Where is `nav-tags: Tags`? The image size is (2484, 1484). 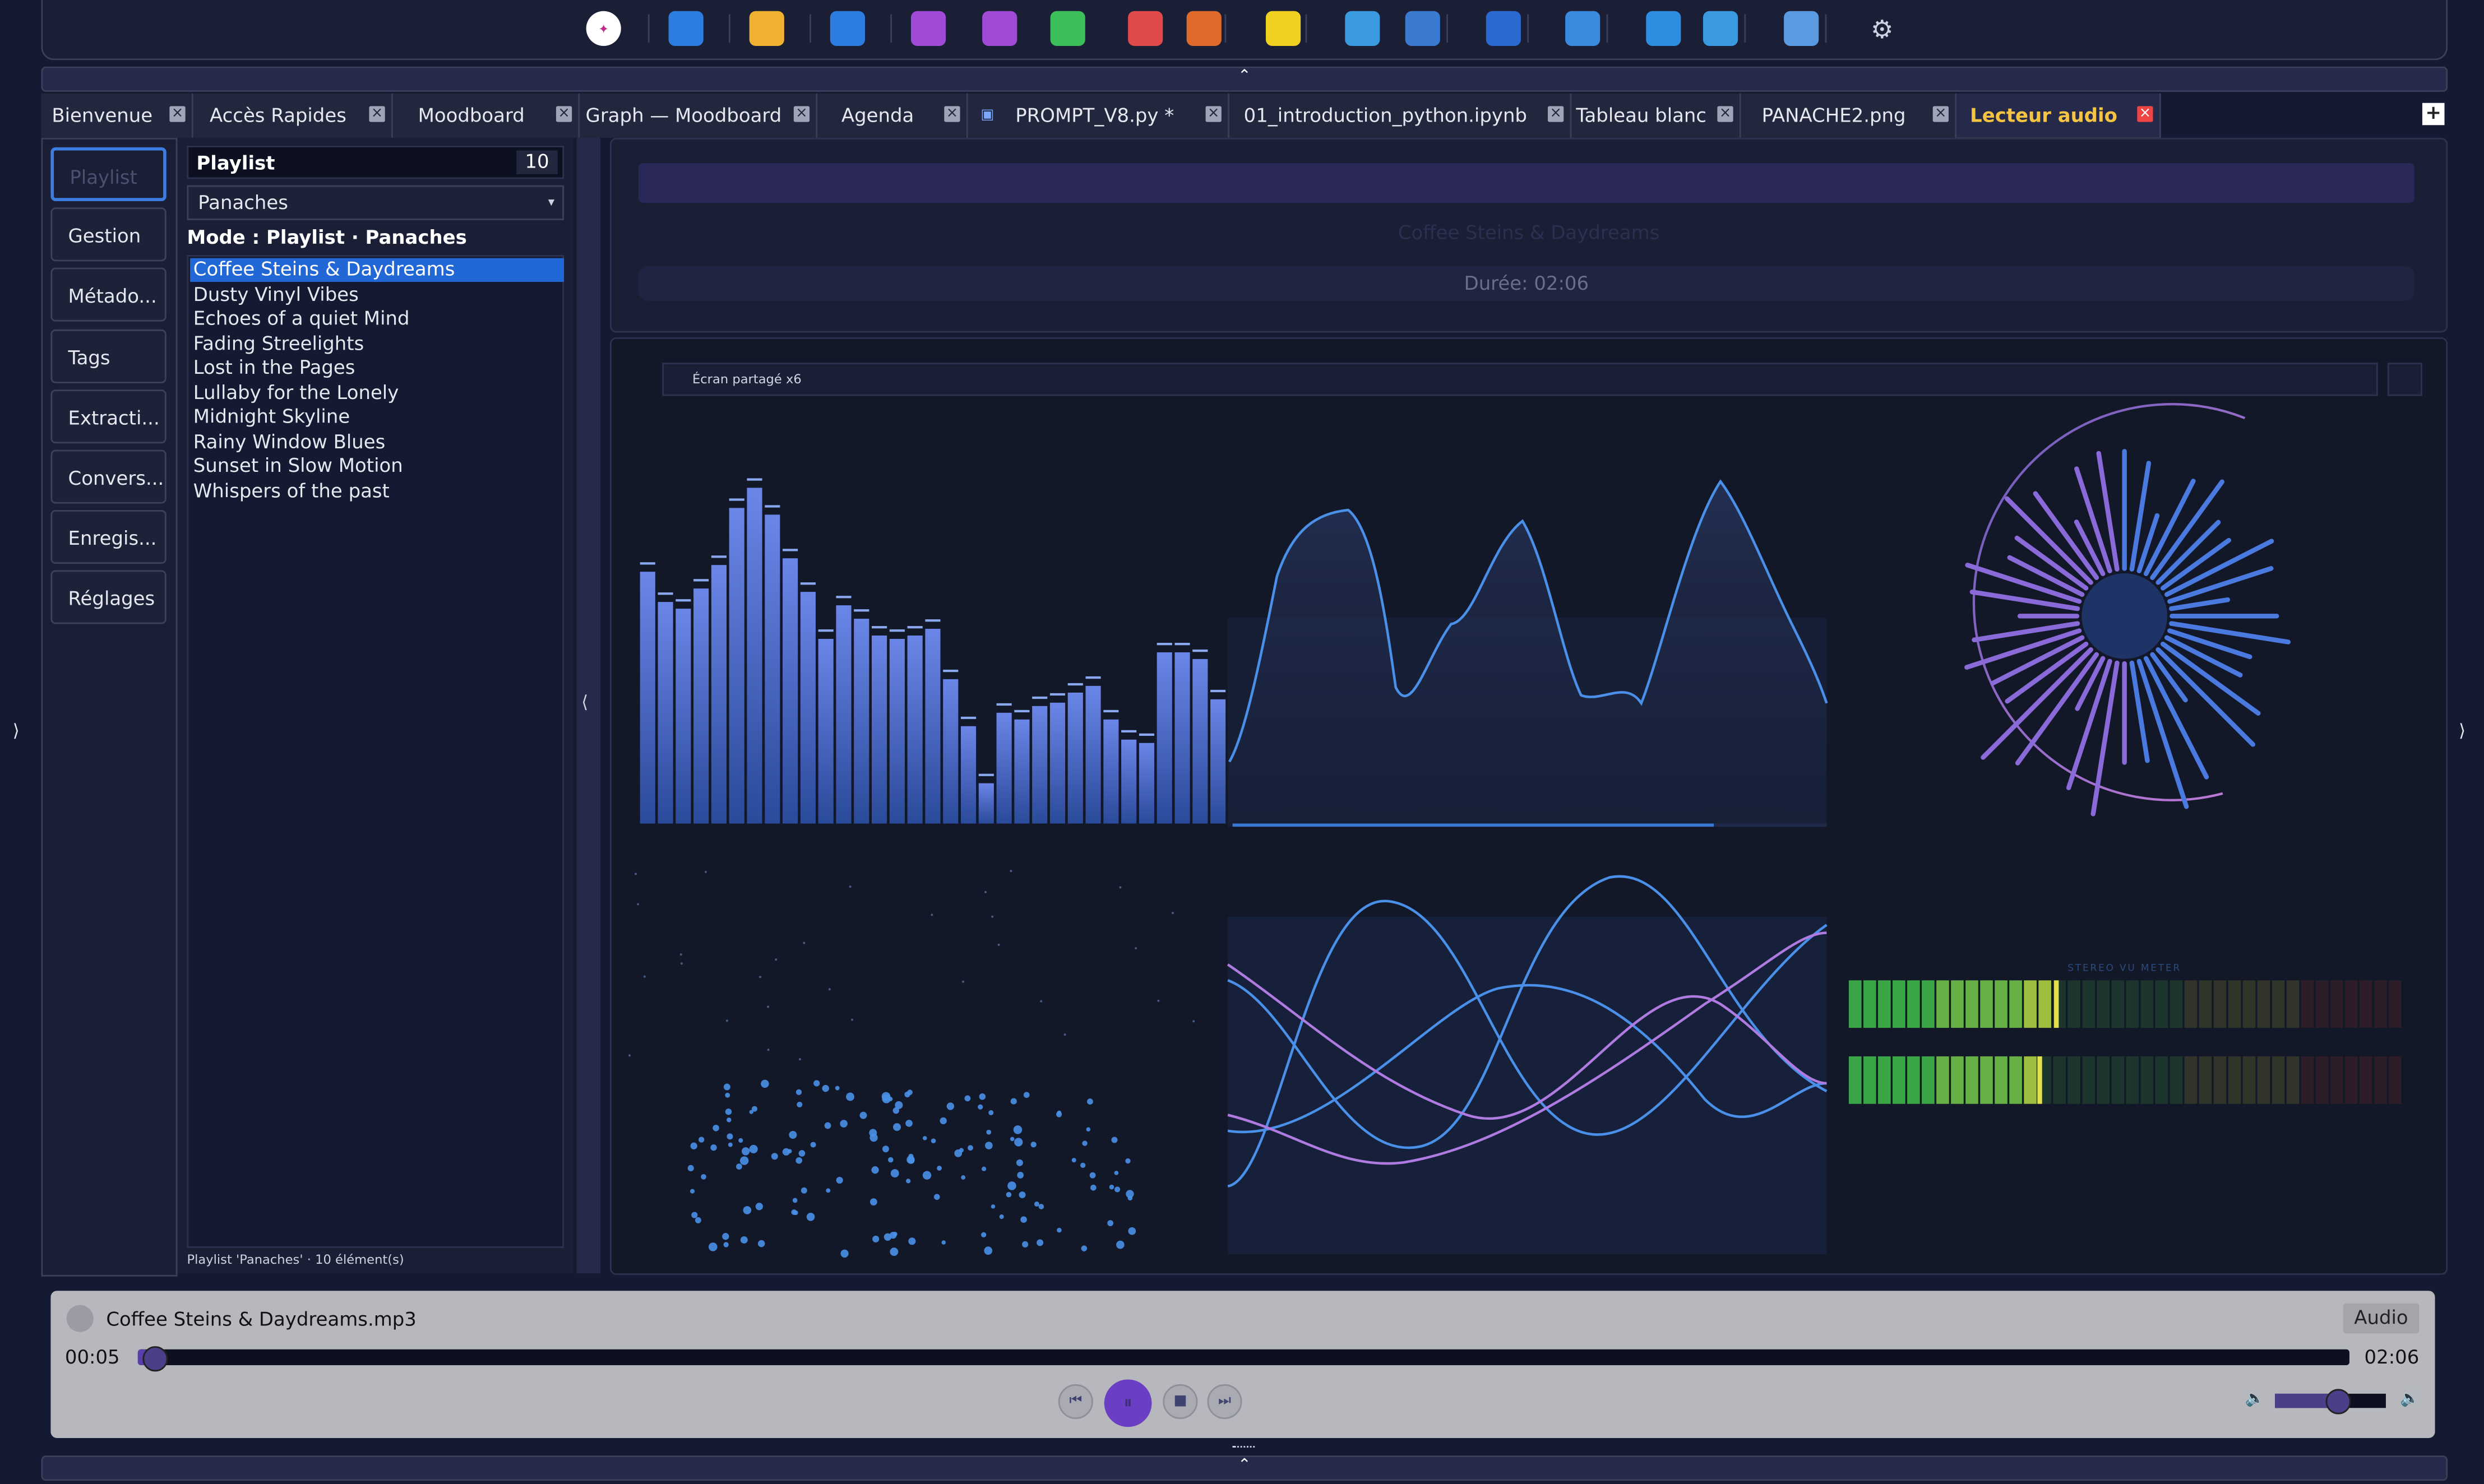
nav-tags: Tags is located at coordinates (108, 356).